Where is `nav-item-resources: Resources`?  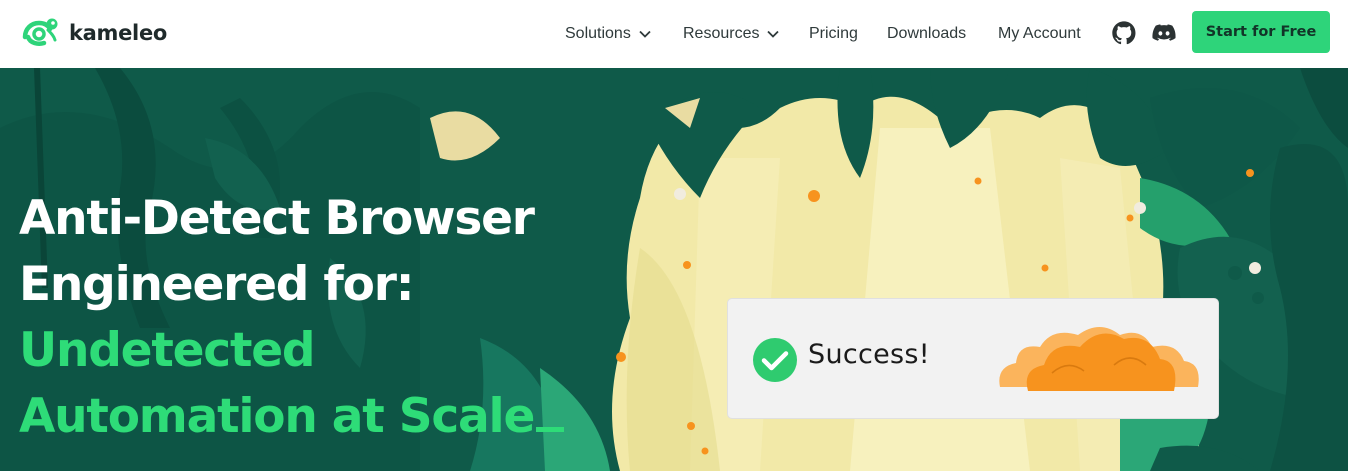 nav-item-resources: Resources is located at coordinates (731, 34).